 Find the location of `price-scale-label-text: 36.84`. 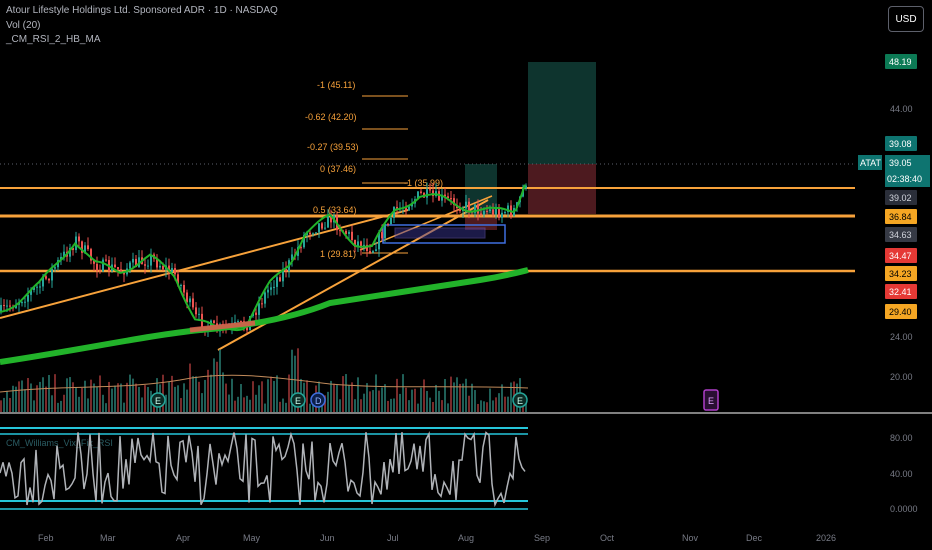

price-scale-label-text: 36.84 is located at coordinates (900, 217).